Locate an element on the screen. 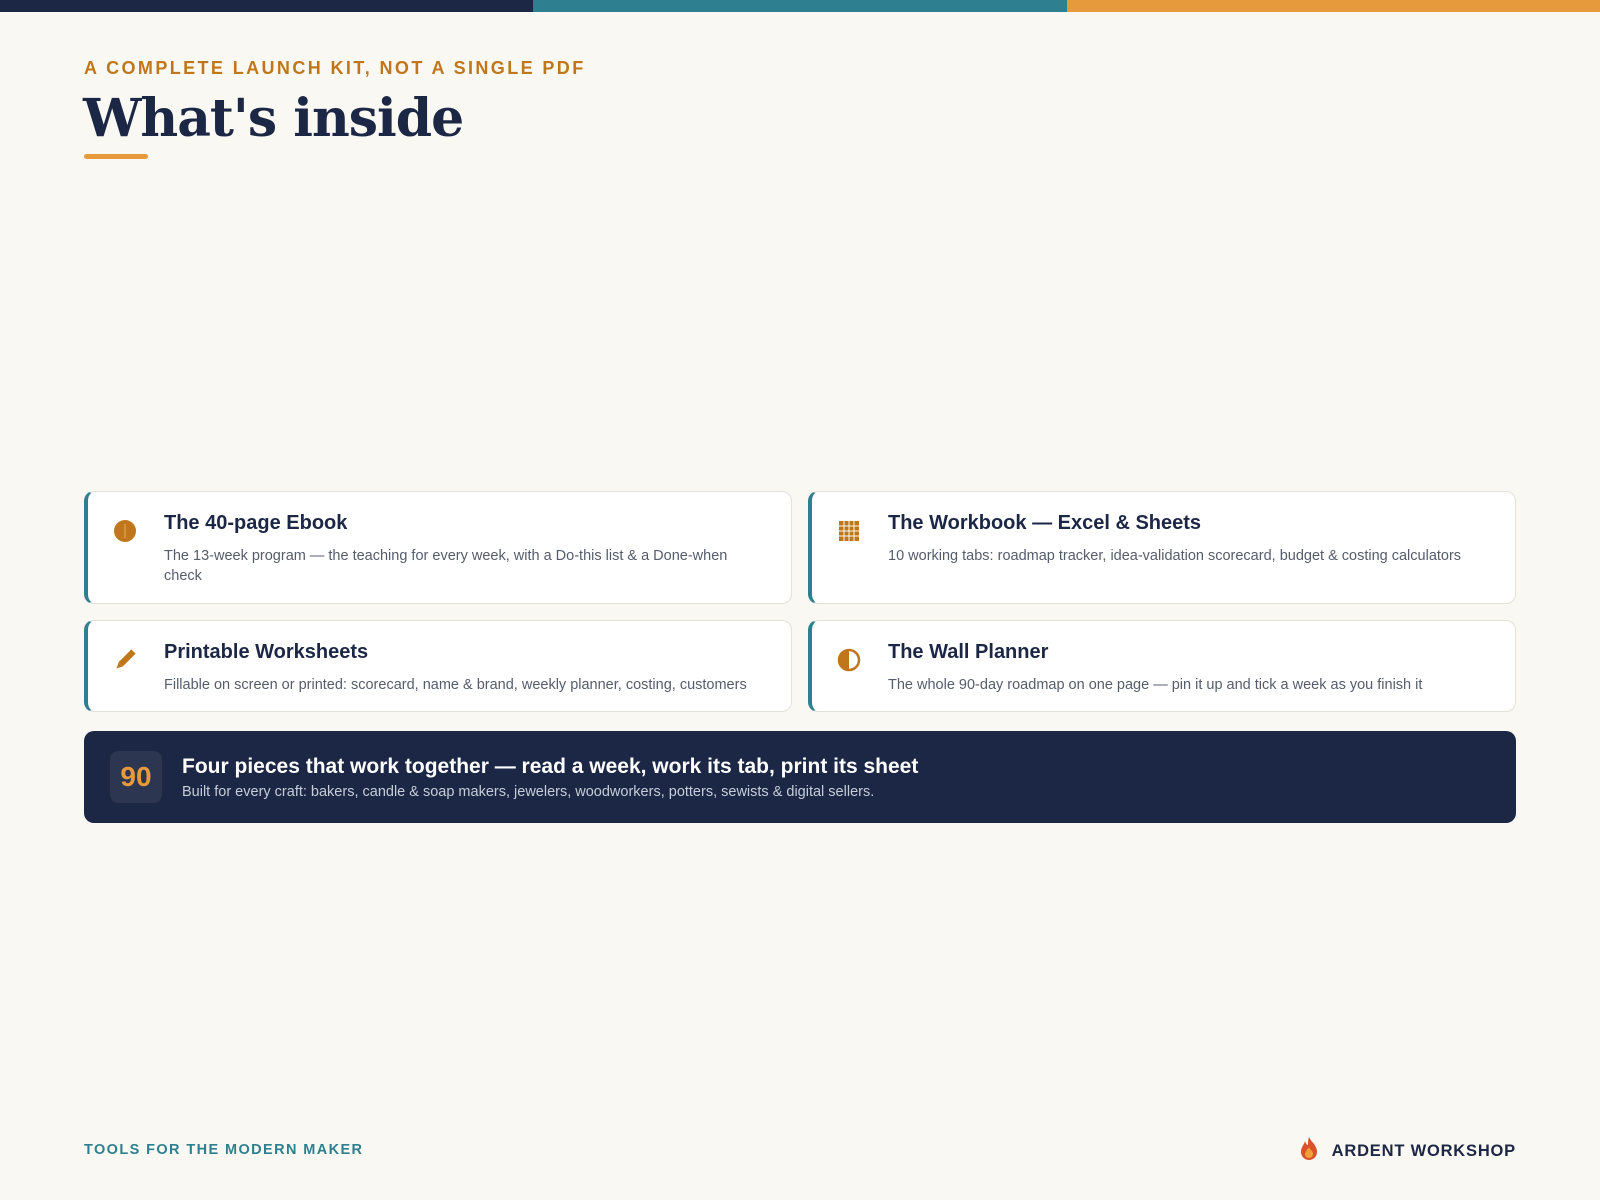 The width and height of the screenshot is (1600, 1200). half-circle-icon is located at coordinates (849, 660).